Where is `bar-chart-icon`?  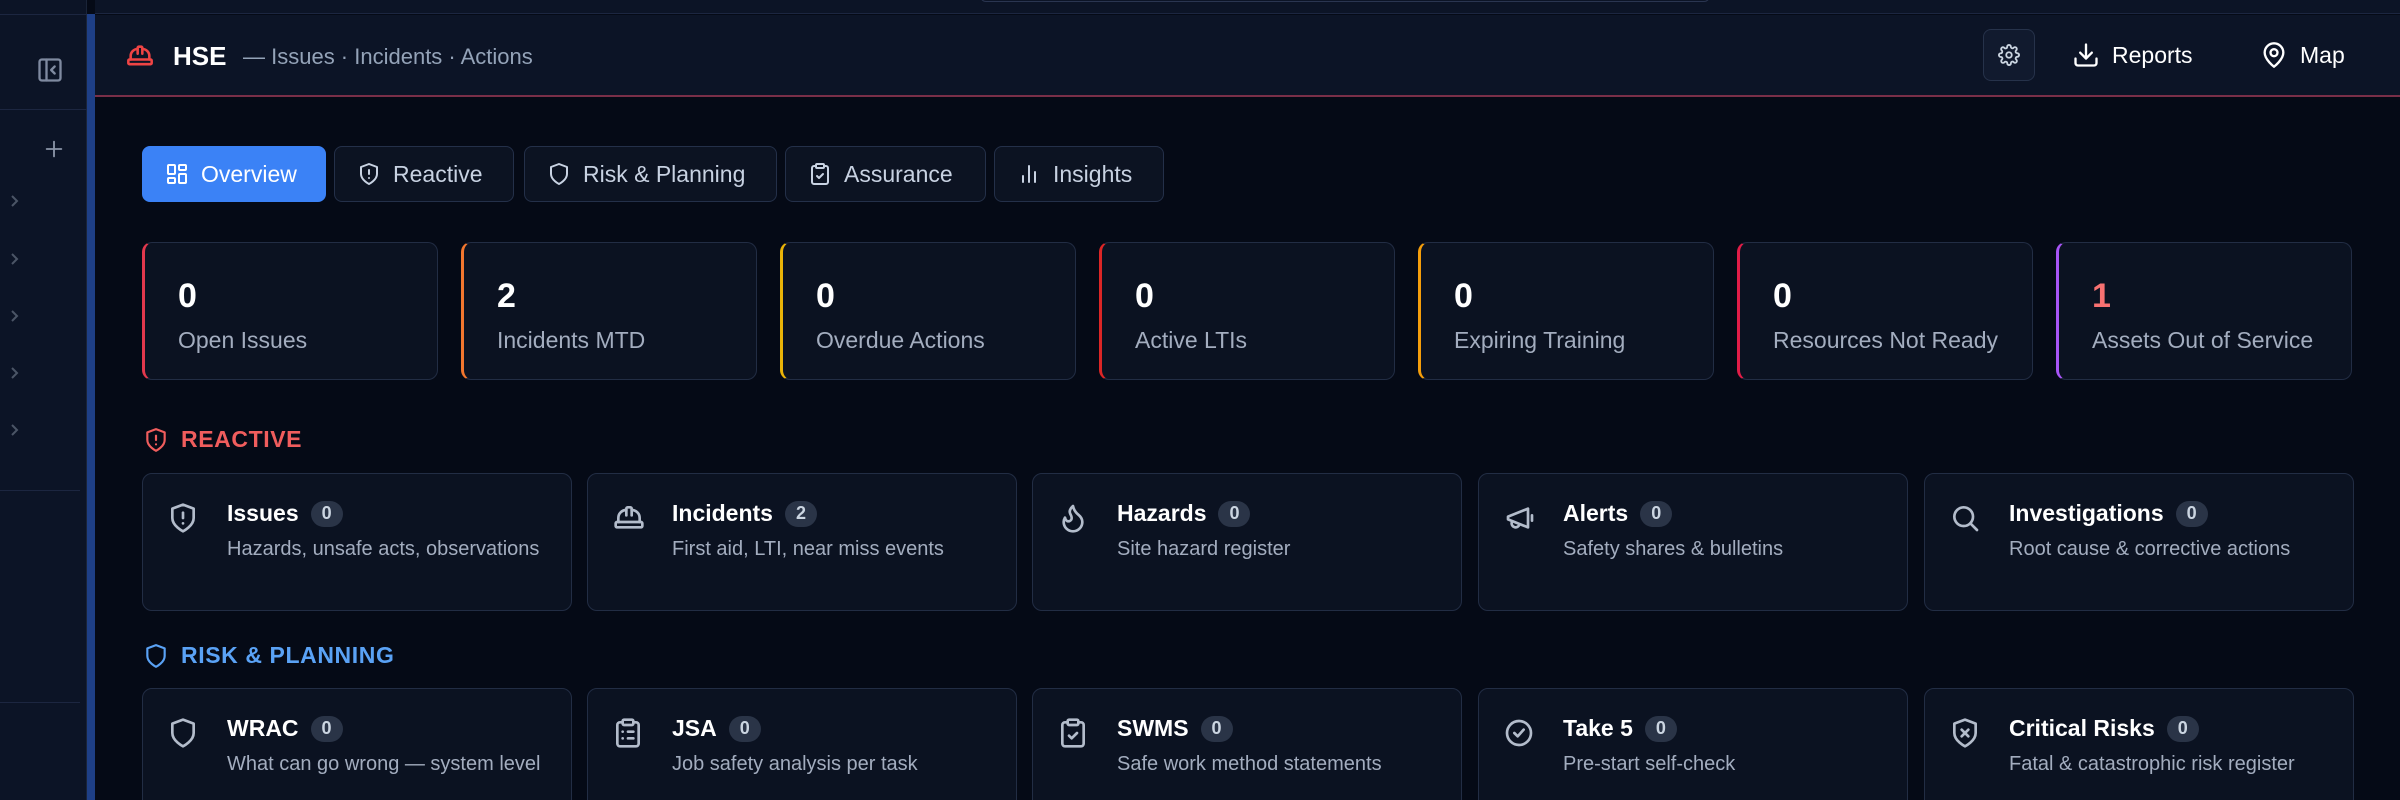 bar-chart-icon is located at coordinates (1029, 174).